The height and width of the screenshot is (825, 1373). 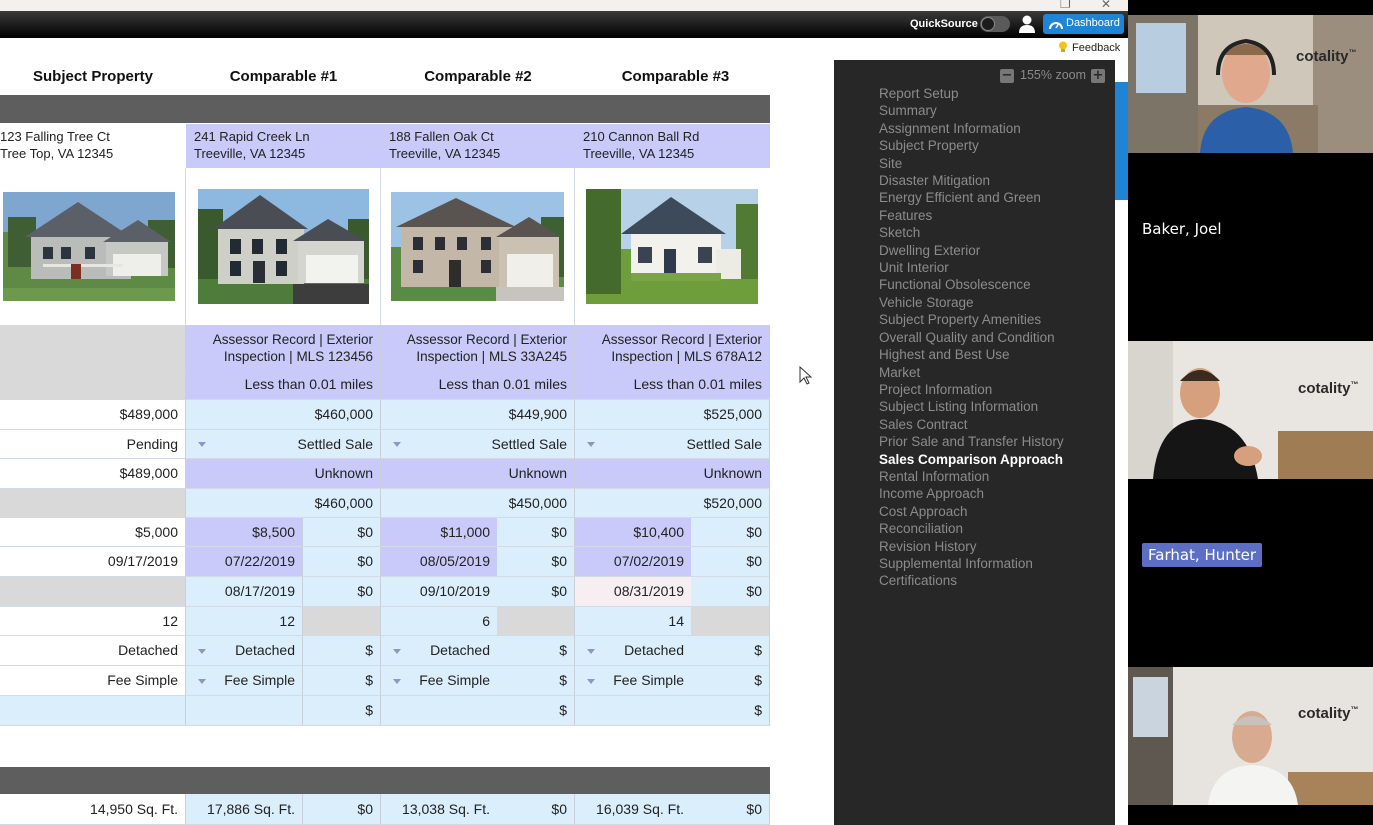 What do you see at coordinates (994, 93) in the screenshot?
I see `nav-item-report-setup: Report Setup` at bounding box center [994, 93].